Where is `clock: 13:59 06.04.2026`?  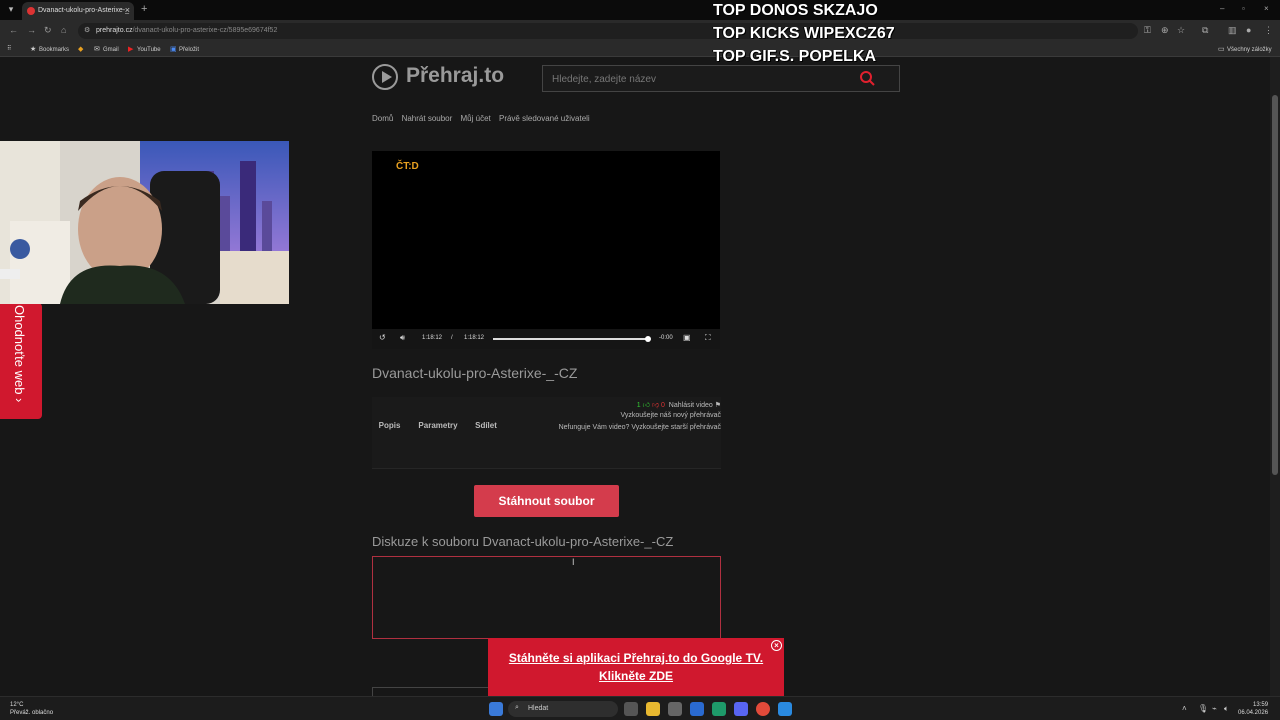
clock: 13:59 06.04.2026 is located at coordinates (1253, 709).